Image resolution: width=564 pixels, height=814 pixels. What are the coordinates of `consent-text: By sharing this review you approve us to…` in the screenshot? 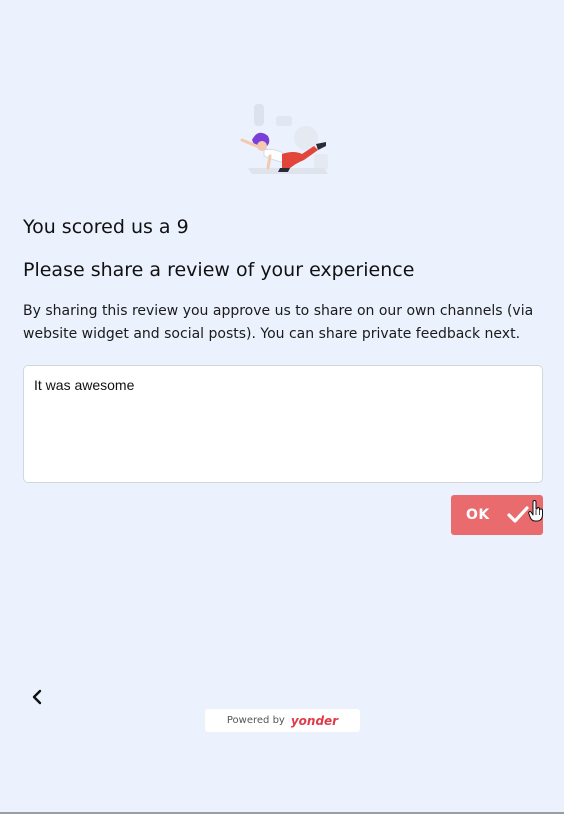 It's located at (278, 322).